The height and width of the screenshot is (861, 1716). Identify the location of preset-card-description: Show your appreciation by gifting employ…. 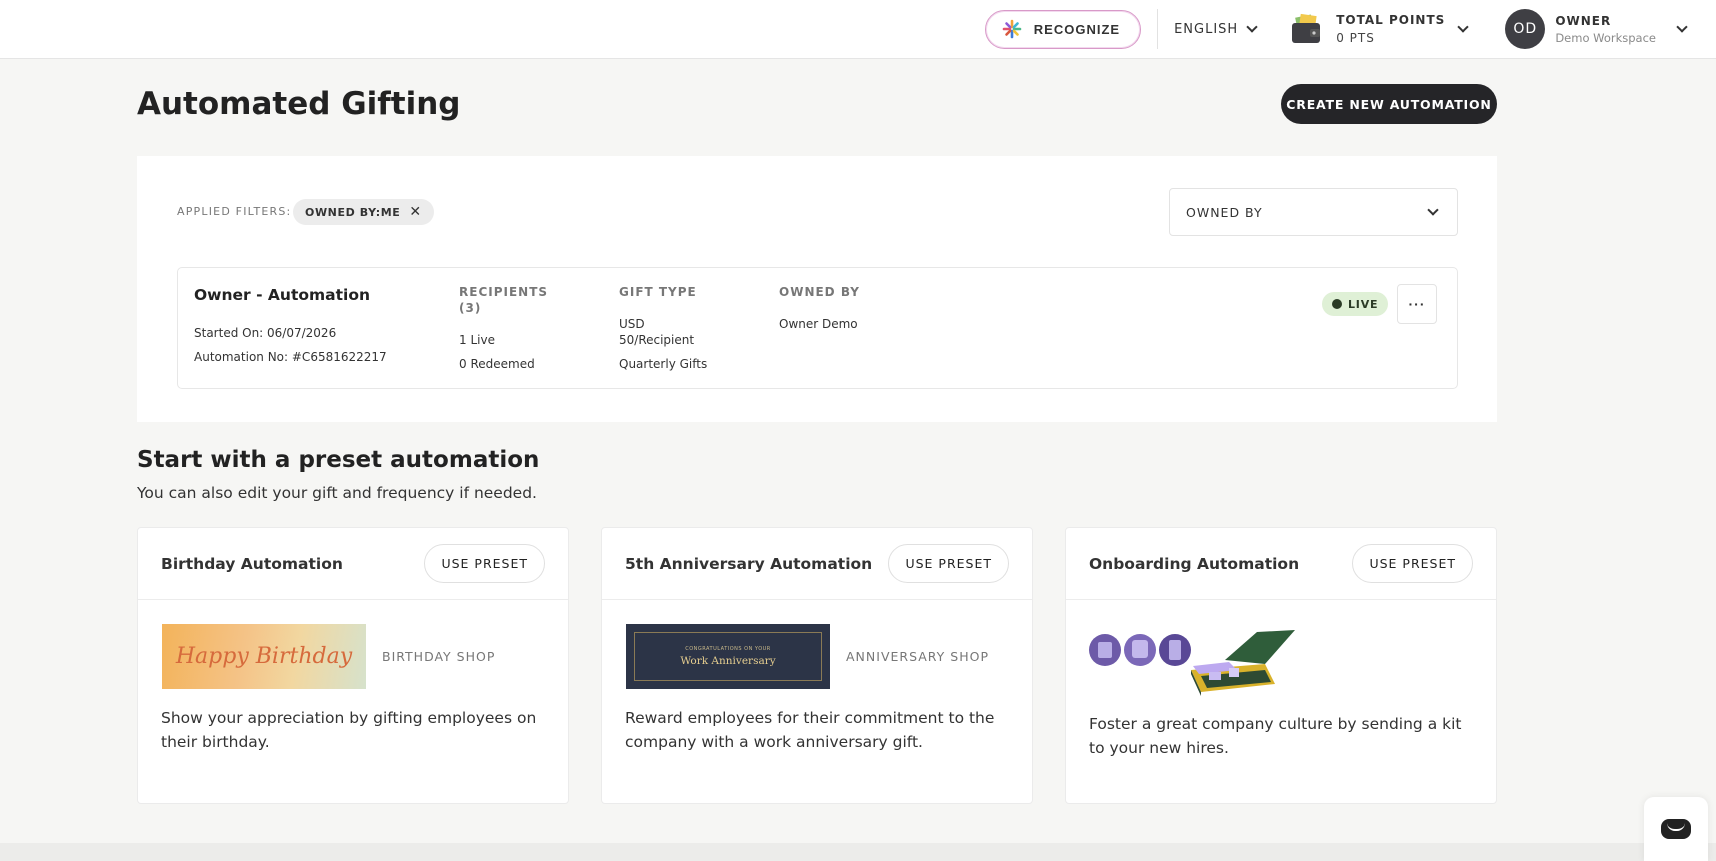
(349, 730).